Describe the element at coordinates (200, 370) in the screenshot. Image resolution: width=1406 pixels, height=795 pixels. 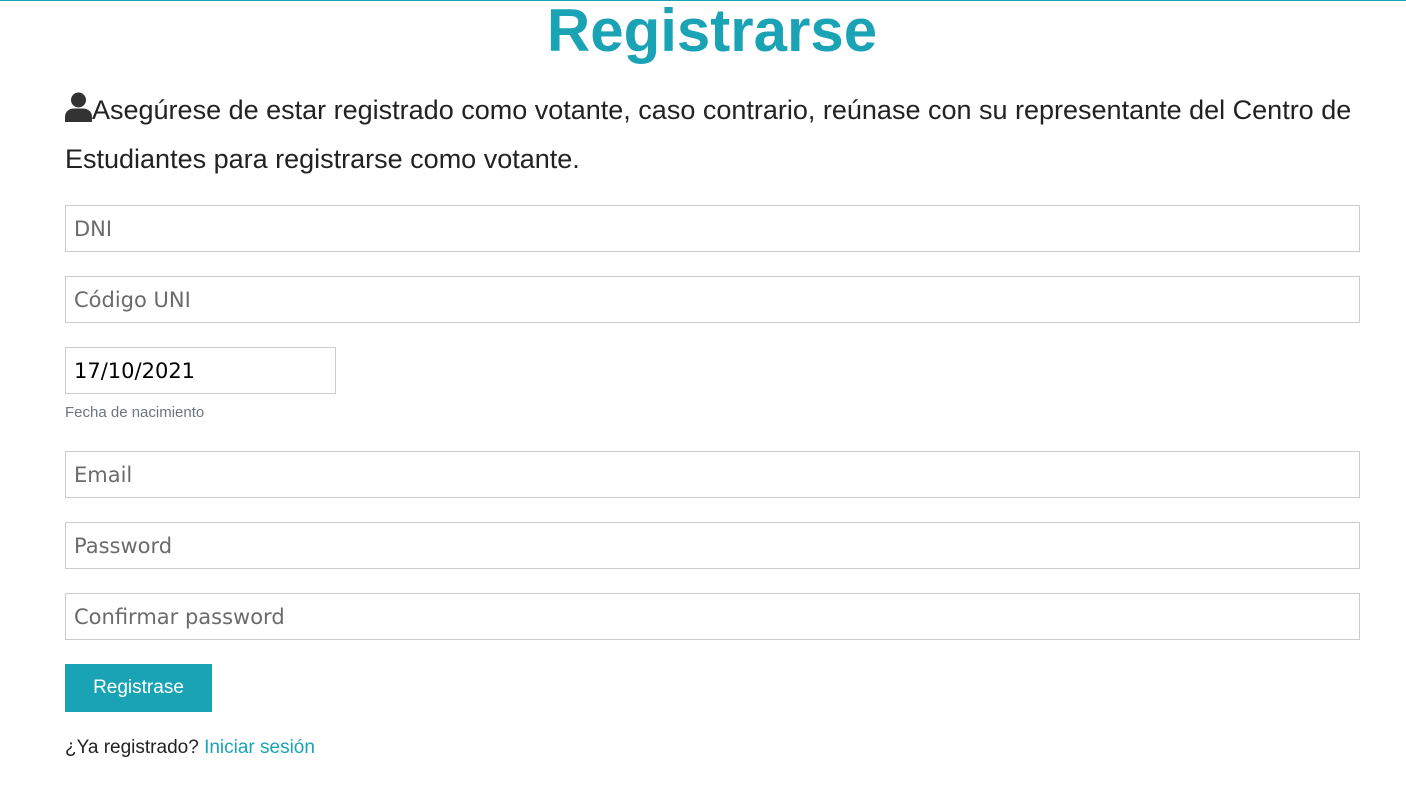
I see `birthdate-field` at that location.